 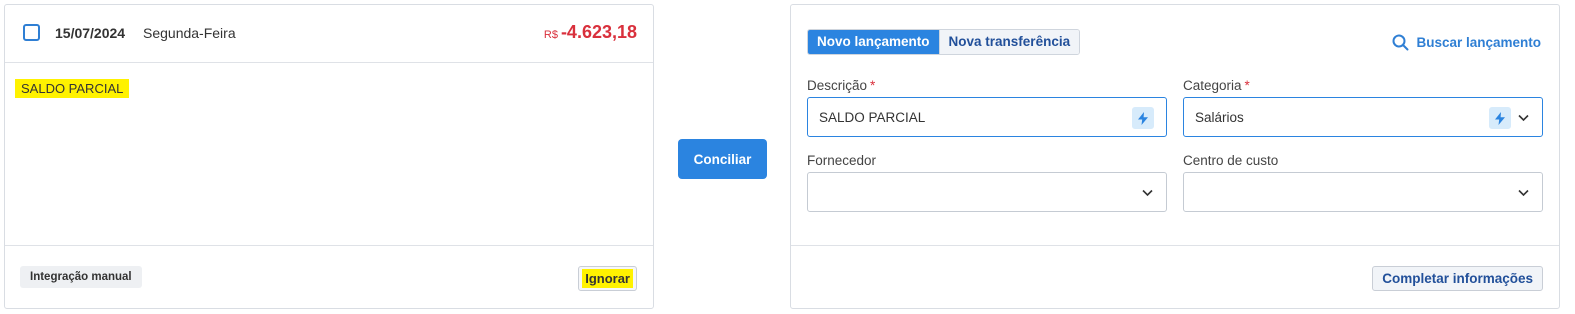 What do you see at coordinates (873, 42) in the screenshot?
I see `tab-new-entry: Novo lançamento` at bounding box center [873, 42].